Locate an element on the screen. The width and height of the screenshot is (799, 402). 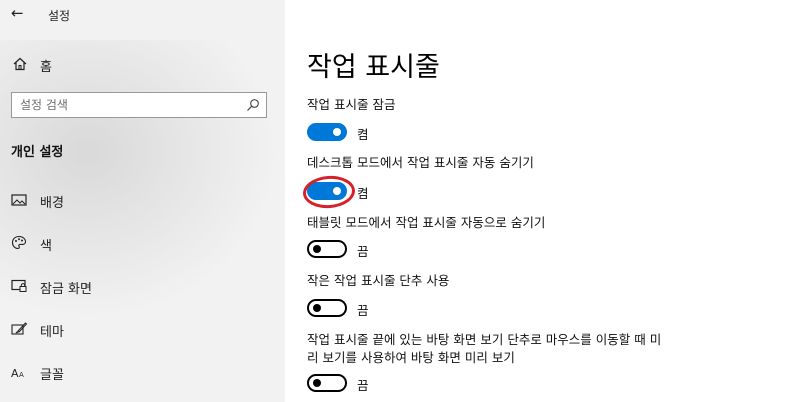
sidebar-item-home: 홈 is located at coordinates (142, 65).